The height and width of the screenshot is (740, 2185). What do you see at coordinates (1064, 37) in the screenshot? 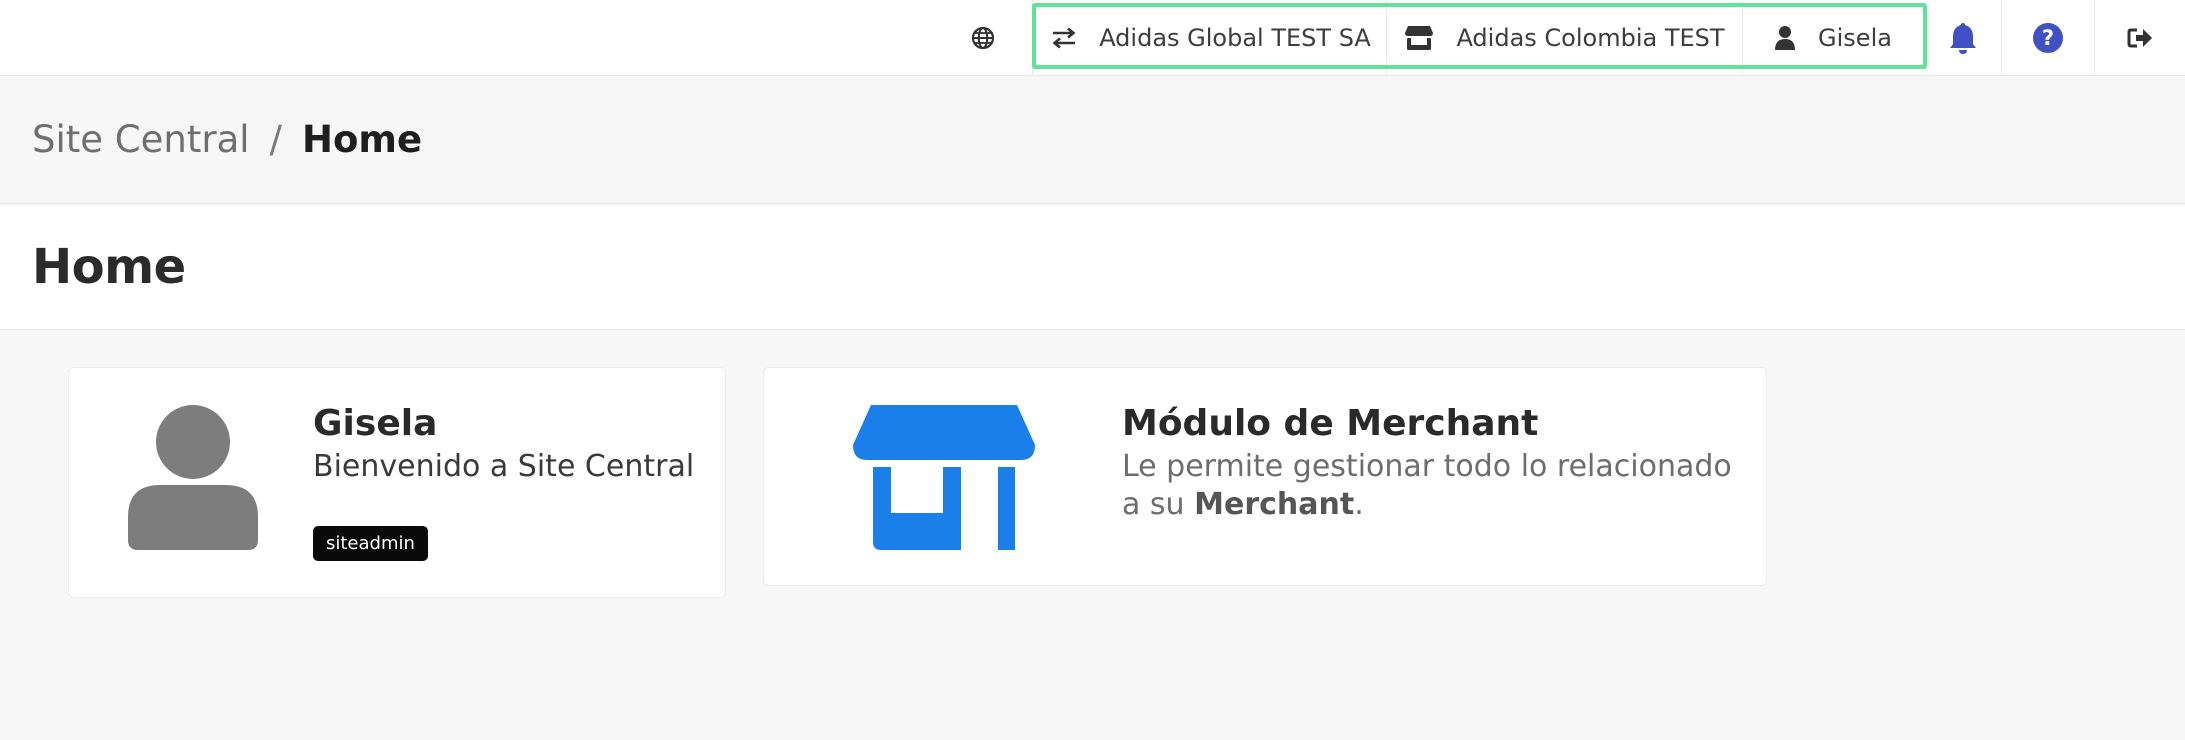
I see `swap-arrows-icon` at bounding box center [1064, 37].